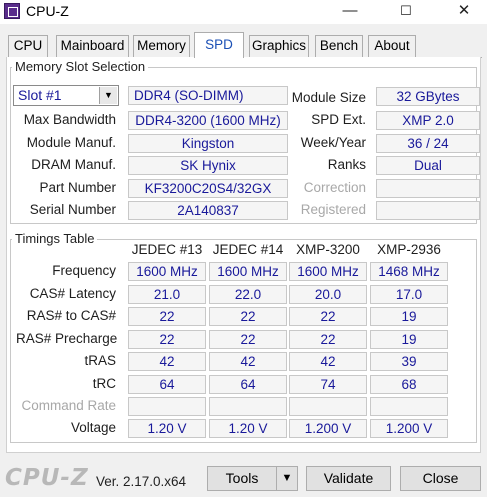  I want to click on memory-slot-selection-title: Memory Slot Selection, so click(80, 66).